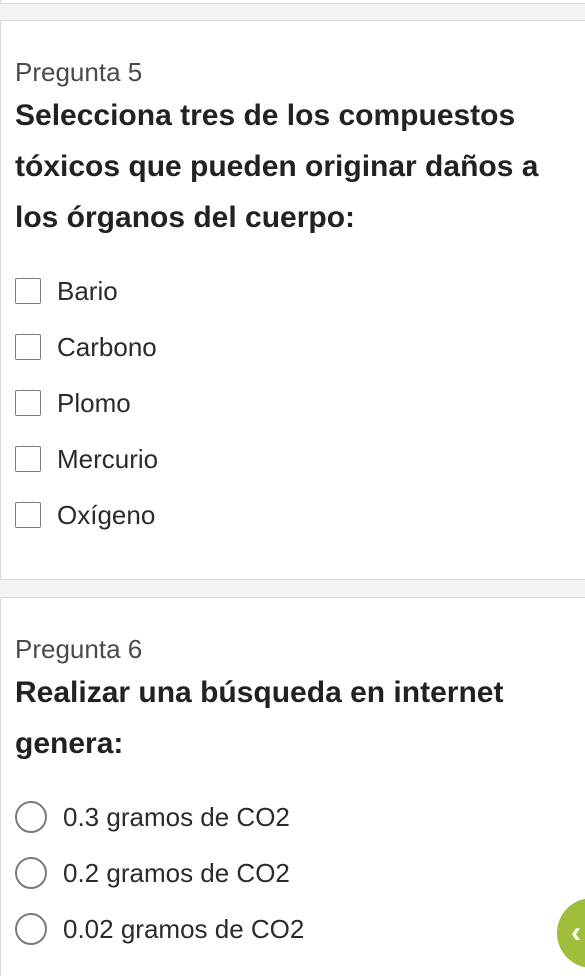 The width and height of the screenshot is (585, 976). I want to click on option-label: 0.02 gramos de CO2, so click(184, 929).